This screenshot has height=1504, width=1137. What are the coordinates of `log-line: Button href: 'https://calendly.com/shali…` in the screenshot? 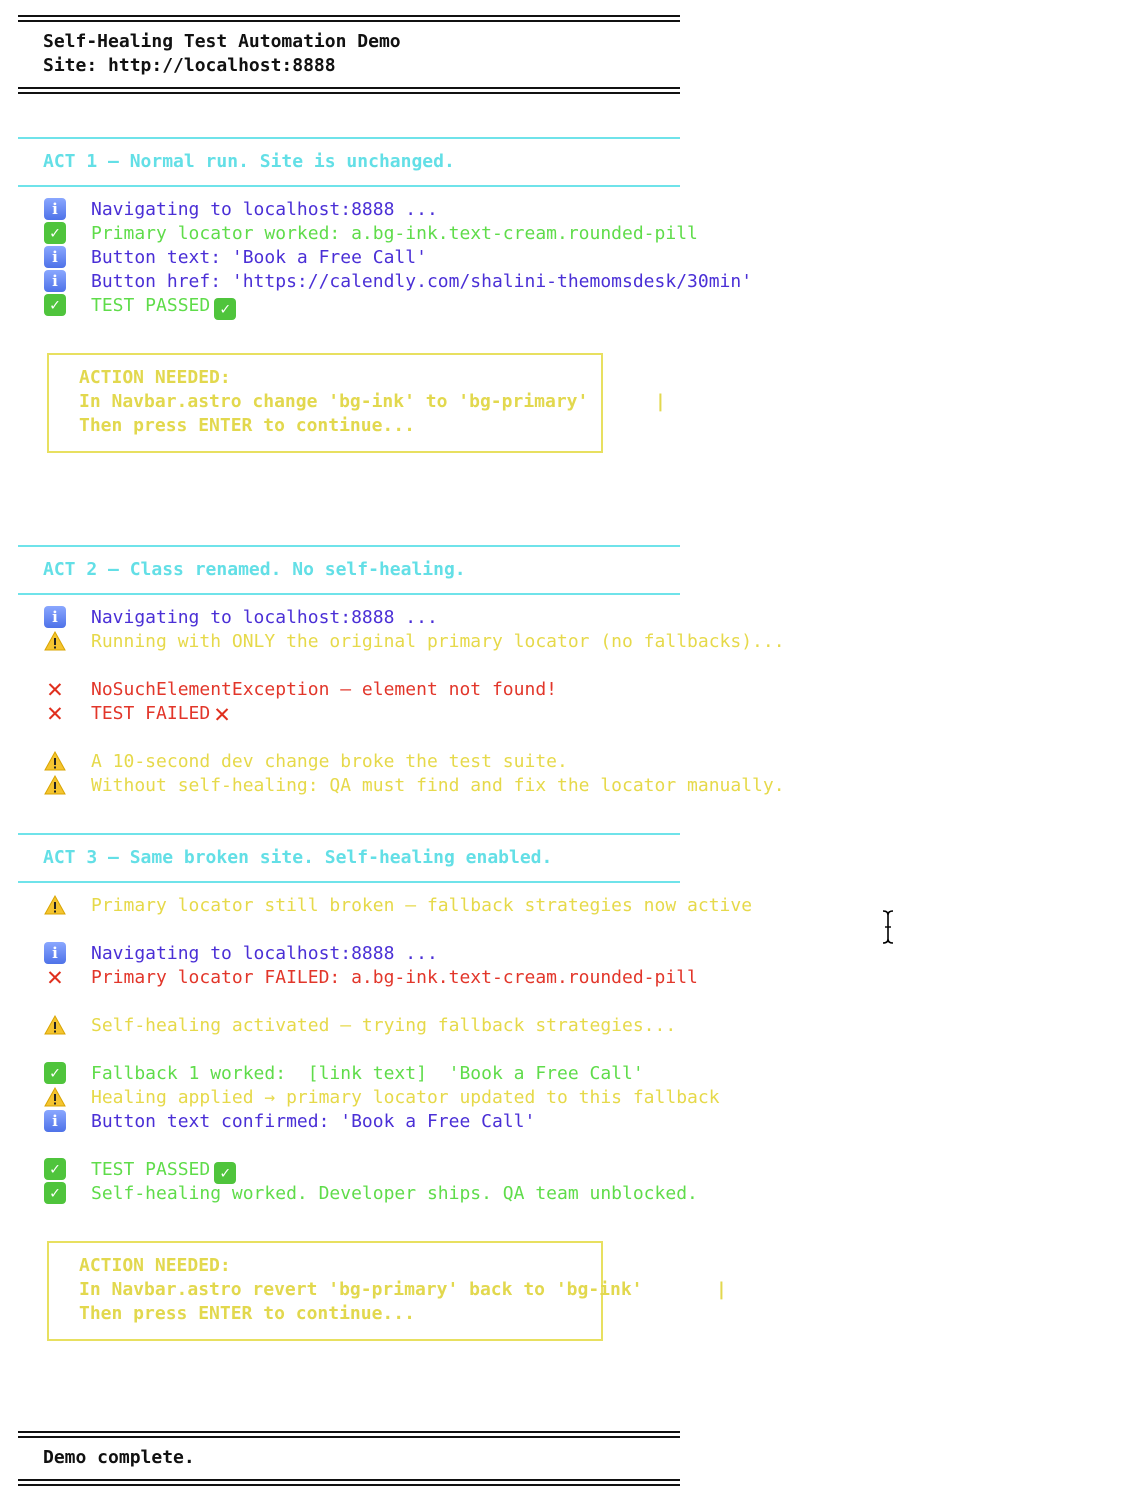 It's located at (422, 281).